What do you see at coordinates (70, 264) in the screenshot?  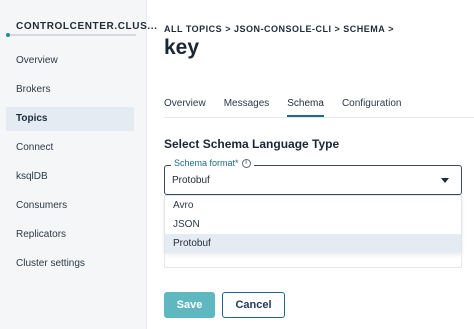 I see `sidebar-item-cluster-settings: Cluster settings` at bounding box center [70, 264].